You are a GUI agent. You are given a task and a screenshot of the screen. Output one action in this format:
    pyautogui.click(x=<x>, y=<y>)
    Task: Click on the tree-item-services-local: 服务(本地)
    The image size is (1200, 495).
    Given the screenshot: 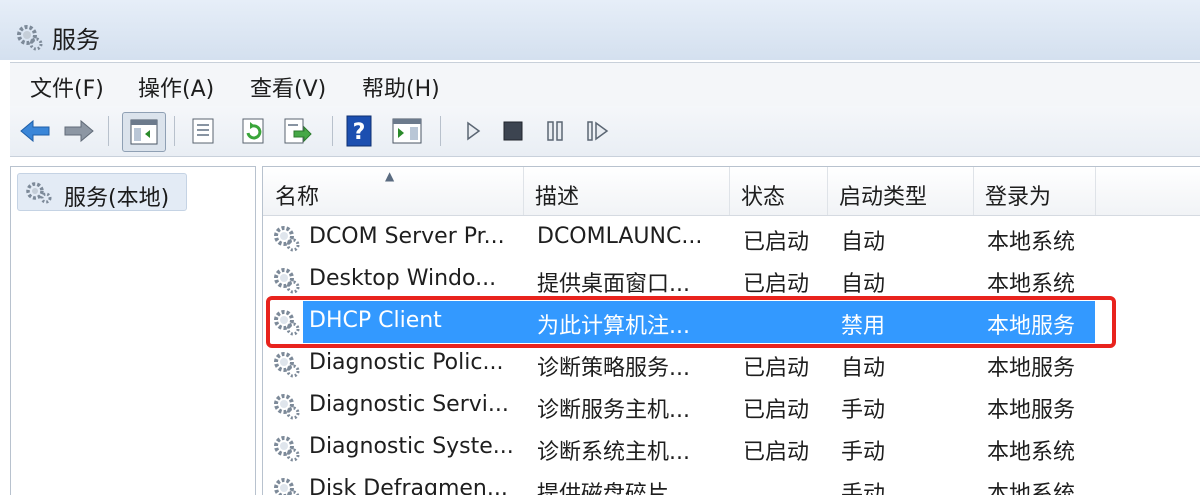 What is the action you would take?
    pyautogui.click(x=102, y=192)
    